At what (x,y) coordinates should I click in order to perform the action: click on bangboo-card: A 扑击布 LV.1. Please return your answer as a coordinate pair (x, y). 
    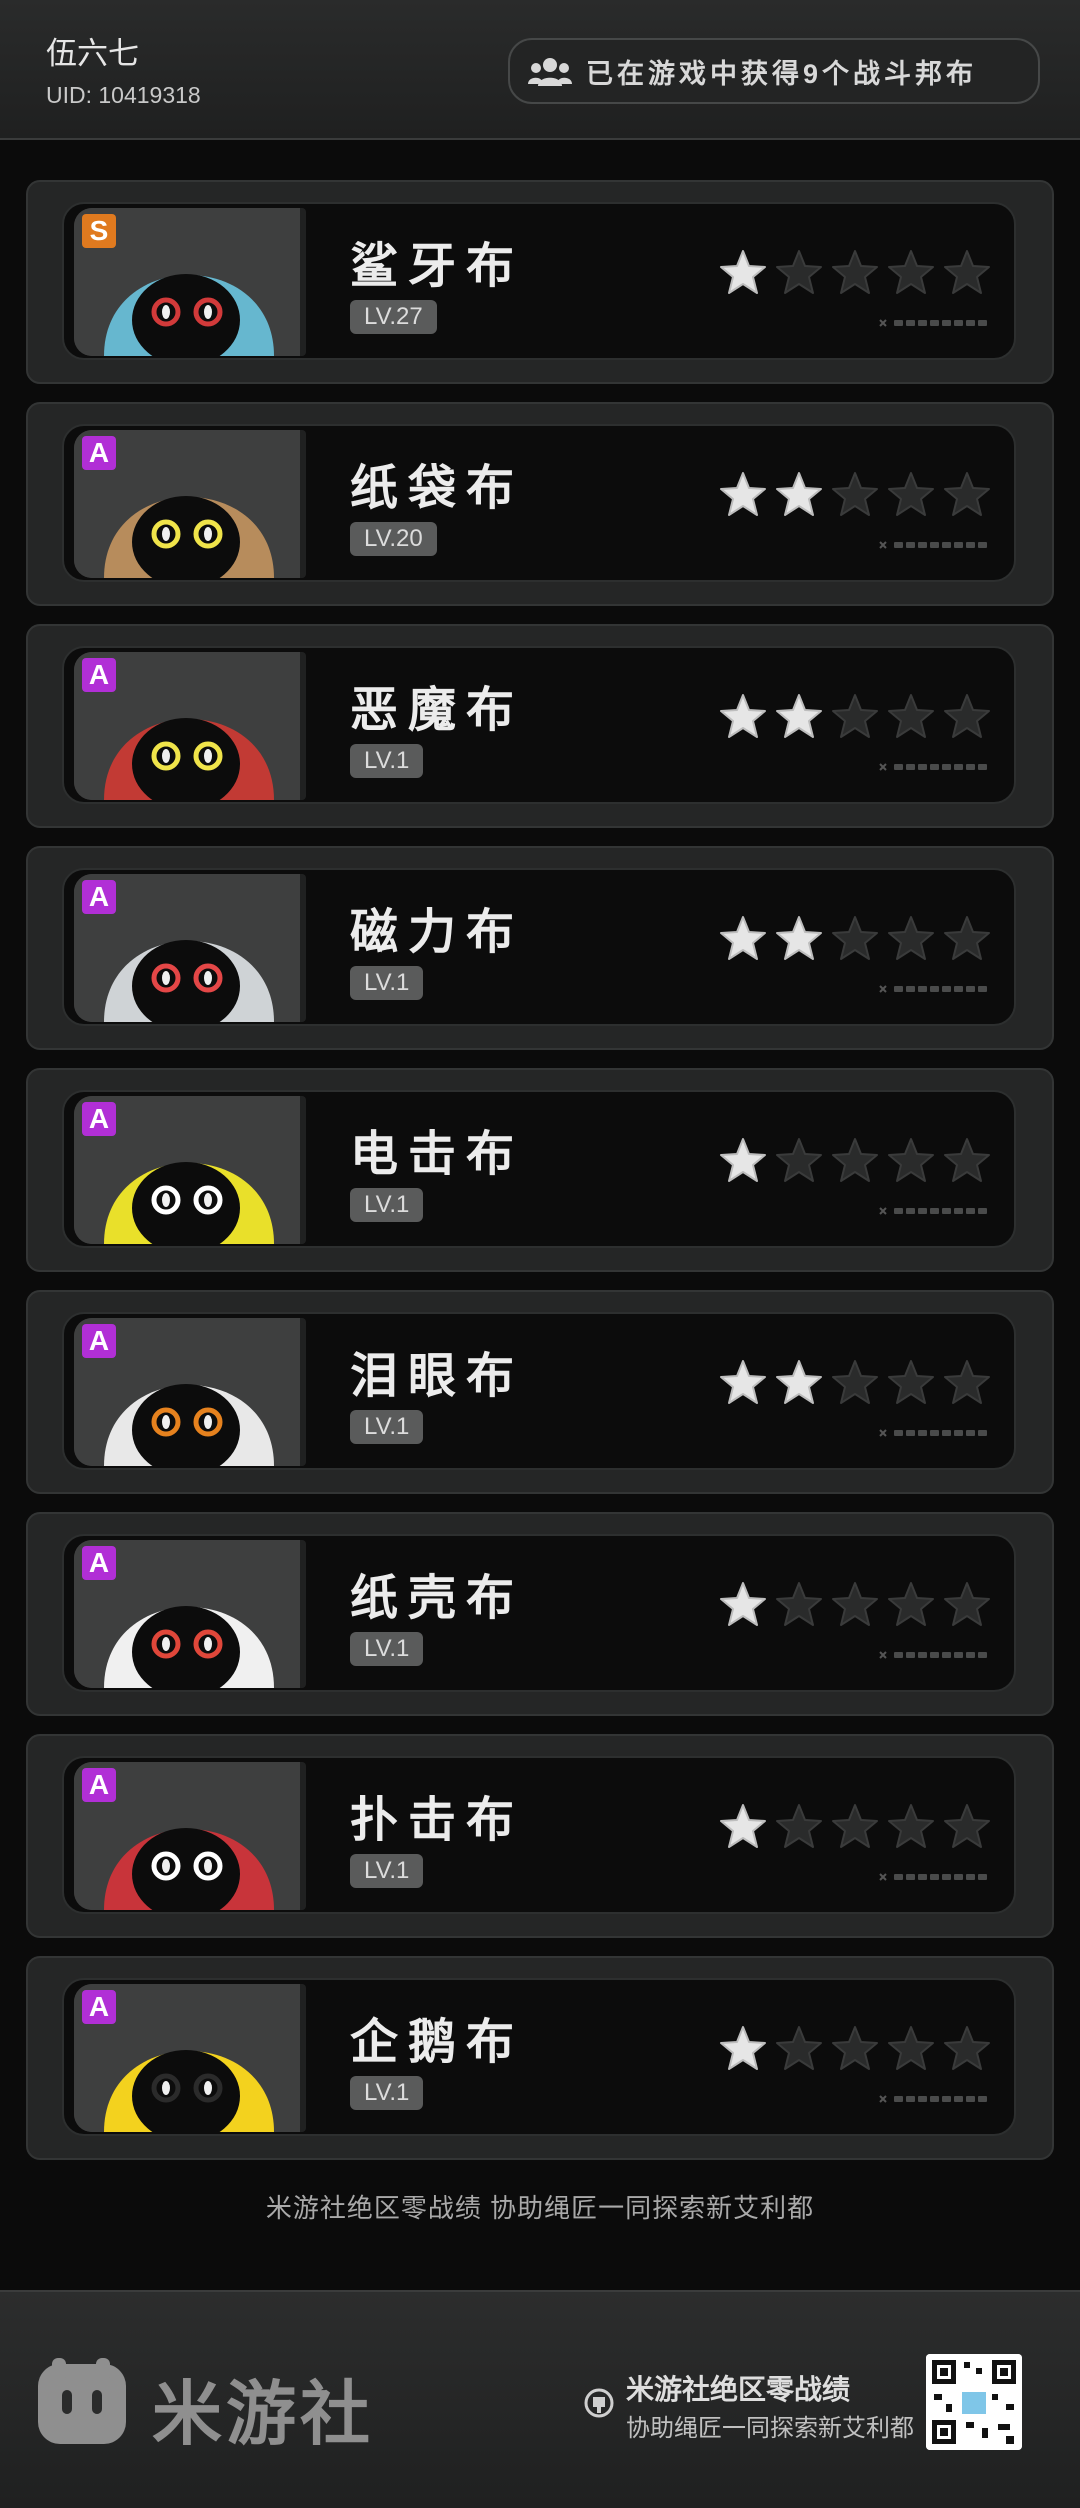
    Looking at the image, I should click on (540, 1836).